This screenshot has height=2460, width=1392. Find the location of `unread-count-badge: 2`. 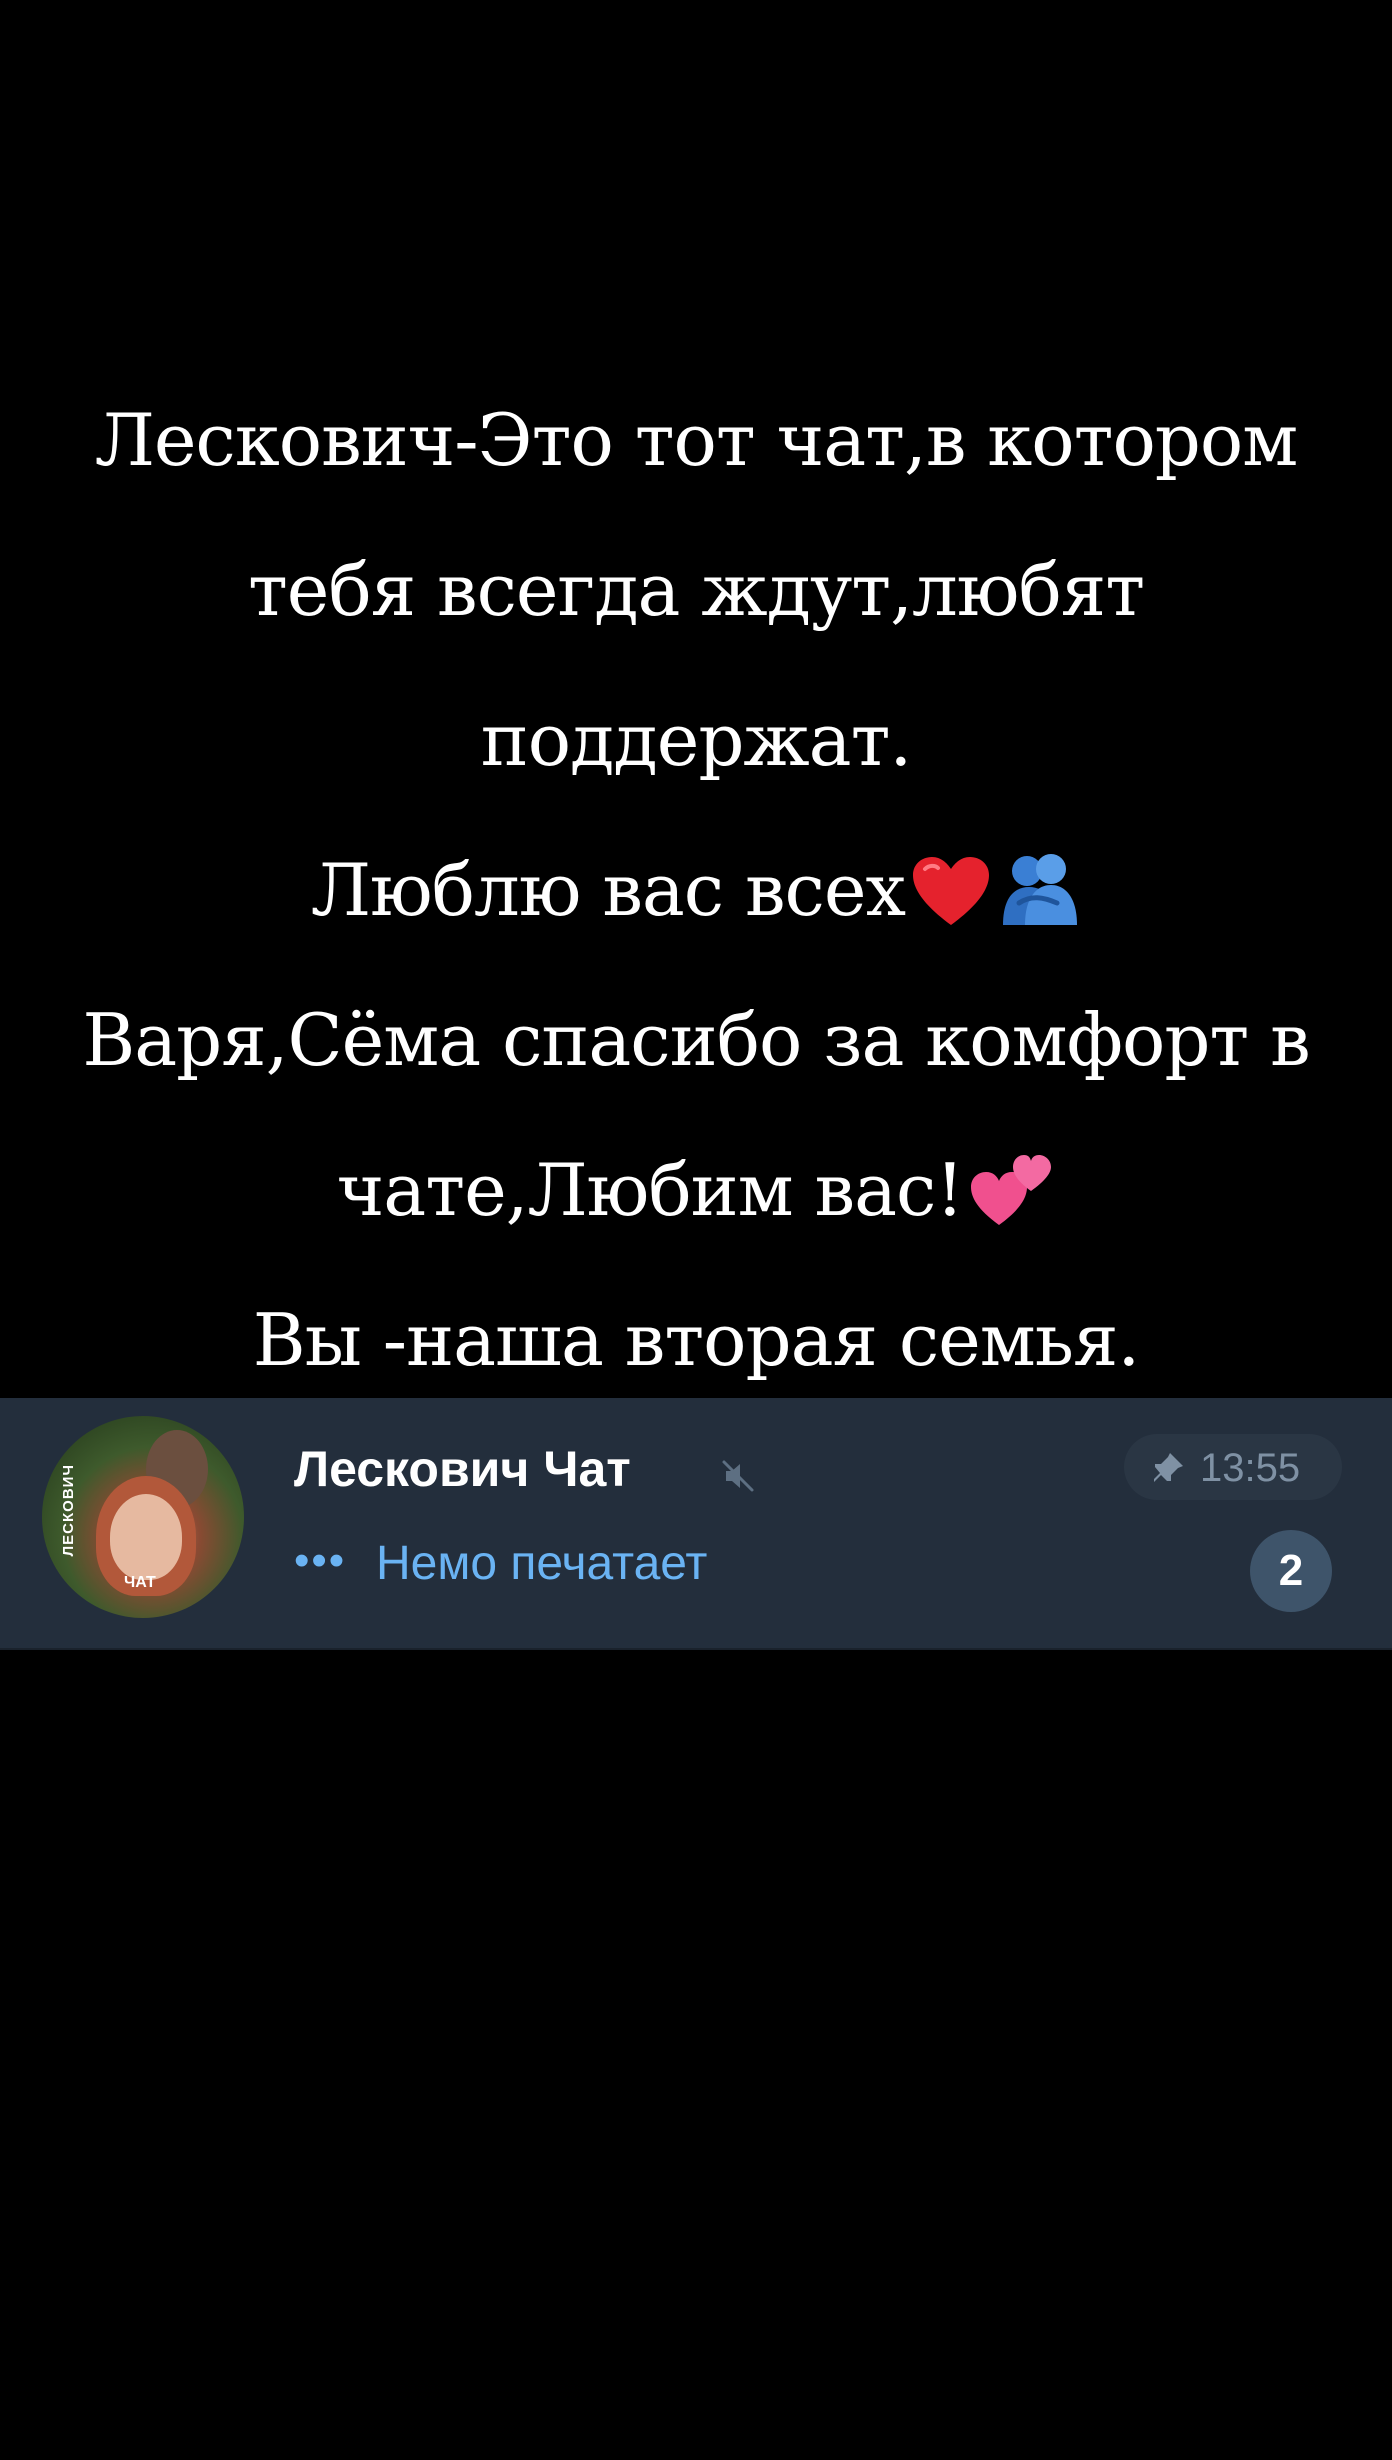

unread-count-badge: 2 is located at coordinates (1291, 1571).